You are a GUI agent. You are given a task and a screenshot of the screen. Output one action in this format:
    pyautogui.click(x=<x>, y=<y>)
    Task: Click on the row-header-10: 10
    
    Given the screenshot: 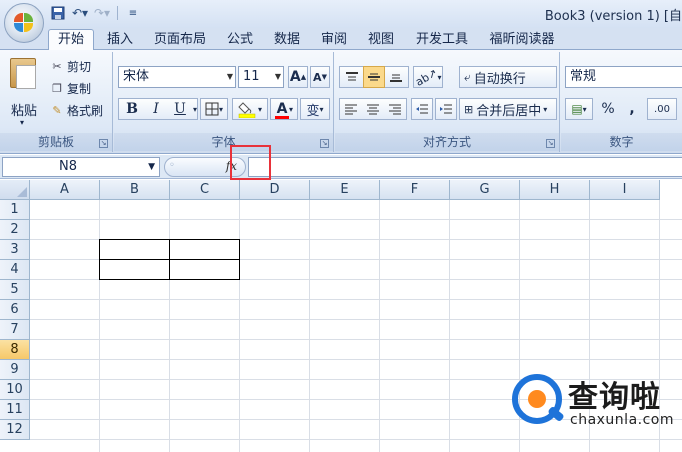 What is the action you would take?
    pyautogui.click(x=15, y=390)
    